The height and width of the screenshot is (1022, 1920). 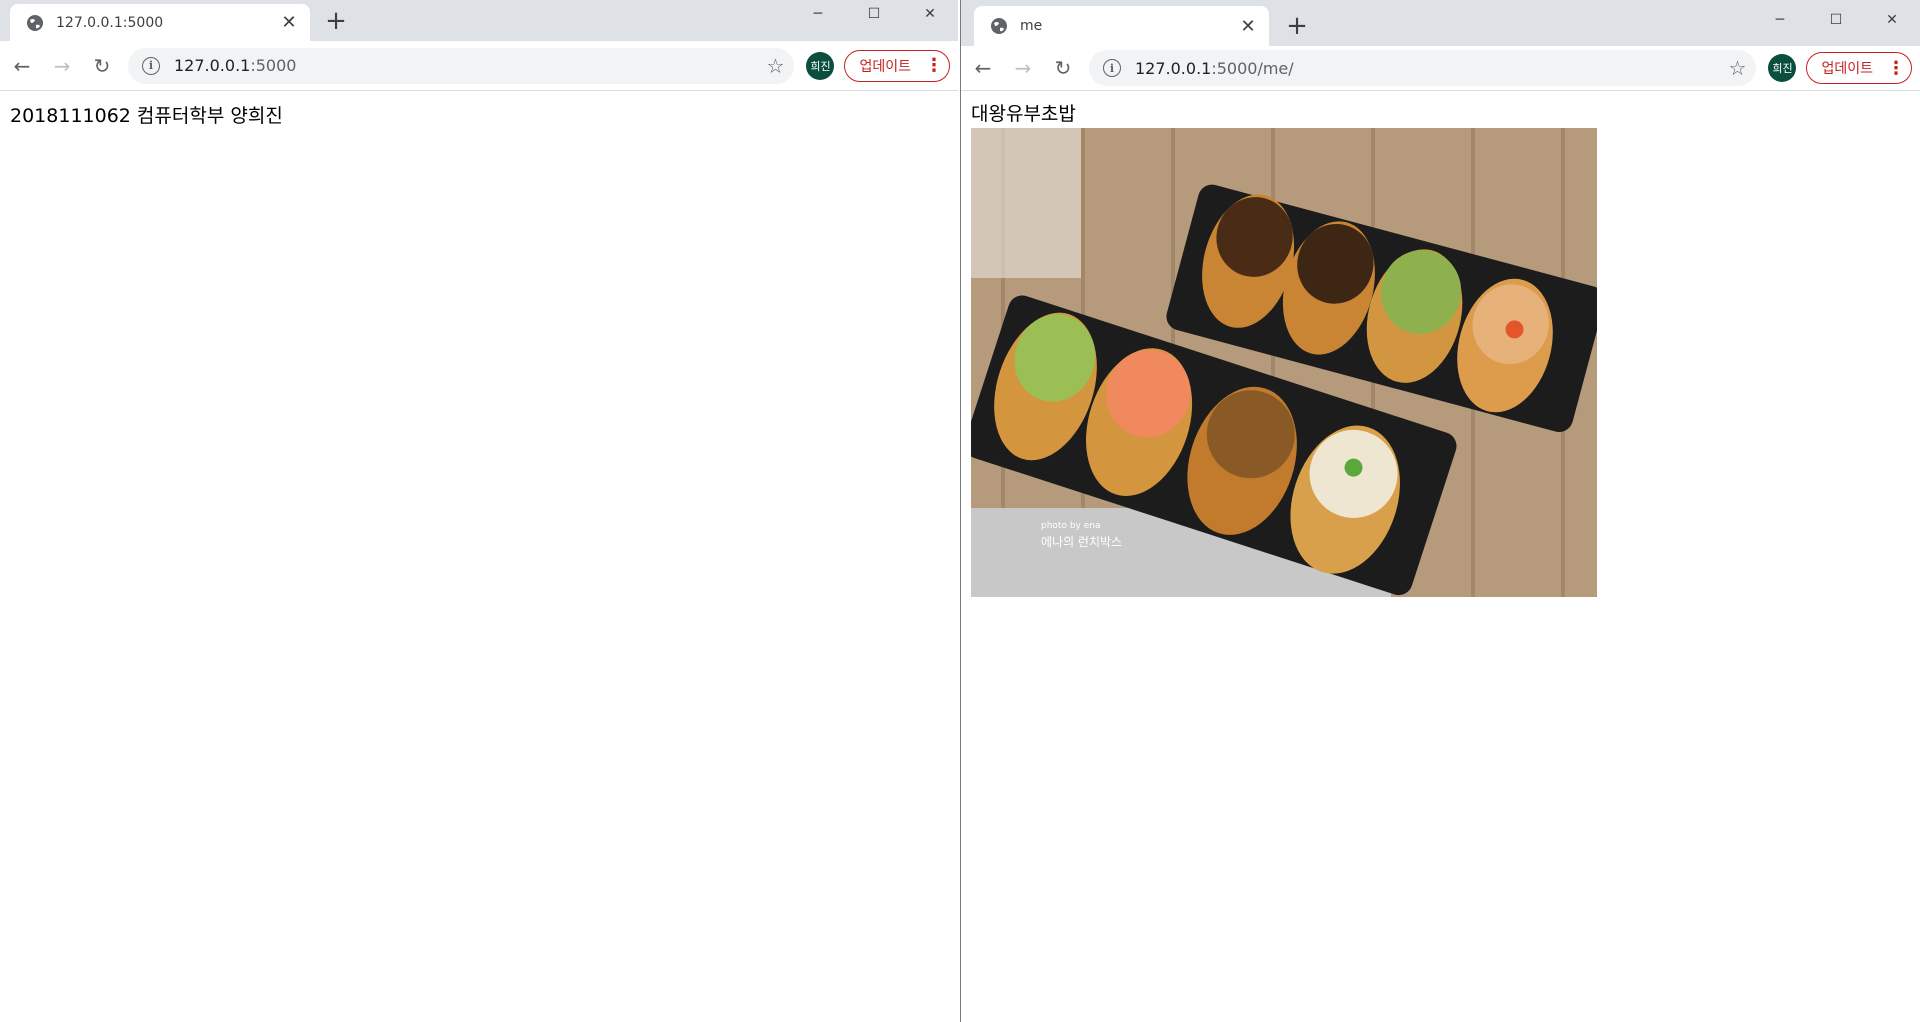 What do you see at coordinates (1432, 68) in the screenshot?
I see `url-text: 127.0.0.1:5000/me/` at bounding box center [1432, 68].